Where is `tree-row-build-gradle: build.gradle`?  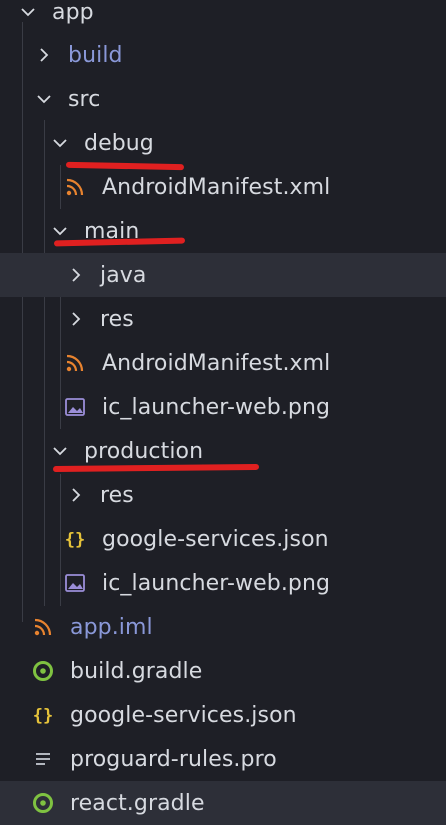 tree-row-build-gradle: build.gradle is located at coordinates (223, 671).